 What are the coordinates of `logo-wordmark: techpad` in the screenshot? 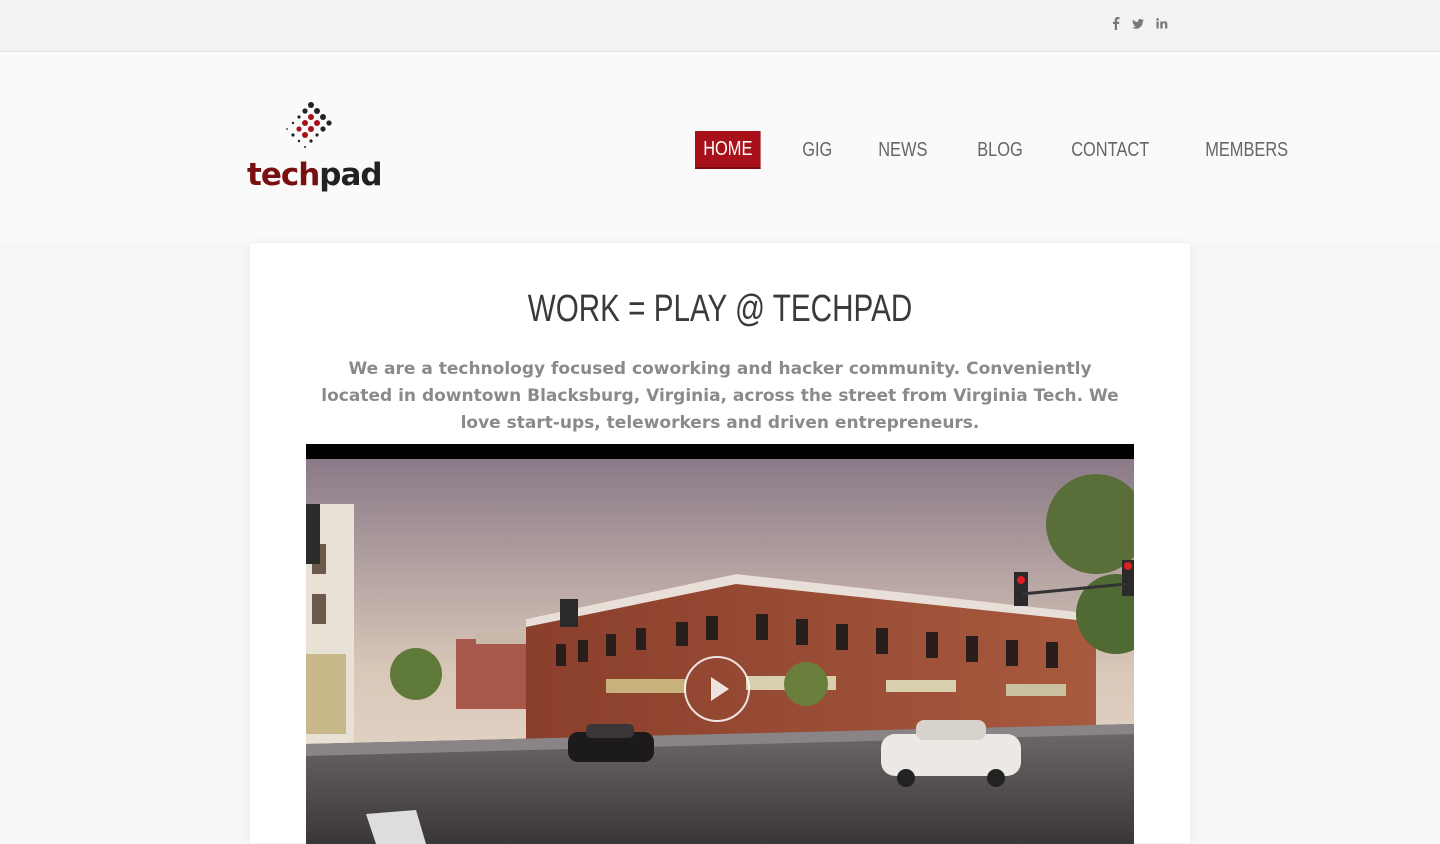 It's located at (315, 175).